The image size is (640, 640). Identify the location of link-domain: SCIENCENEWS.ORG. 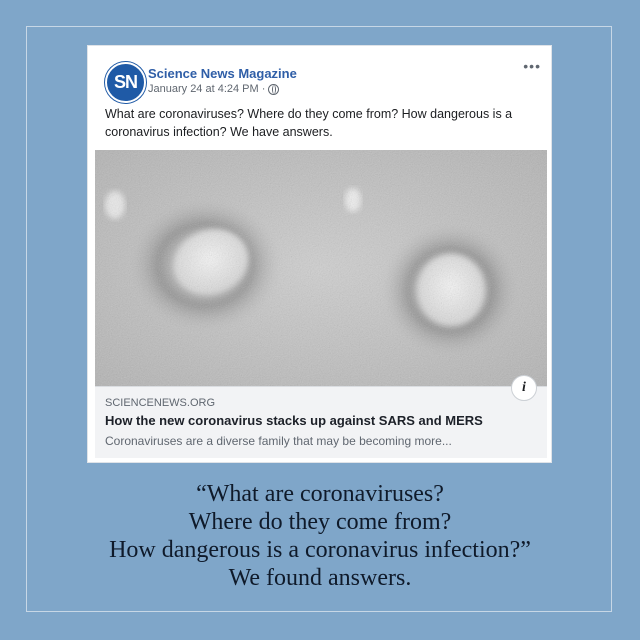
(160, 403).